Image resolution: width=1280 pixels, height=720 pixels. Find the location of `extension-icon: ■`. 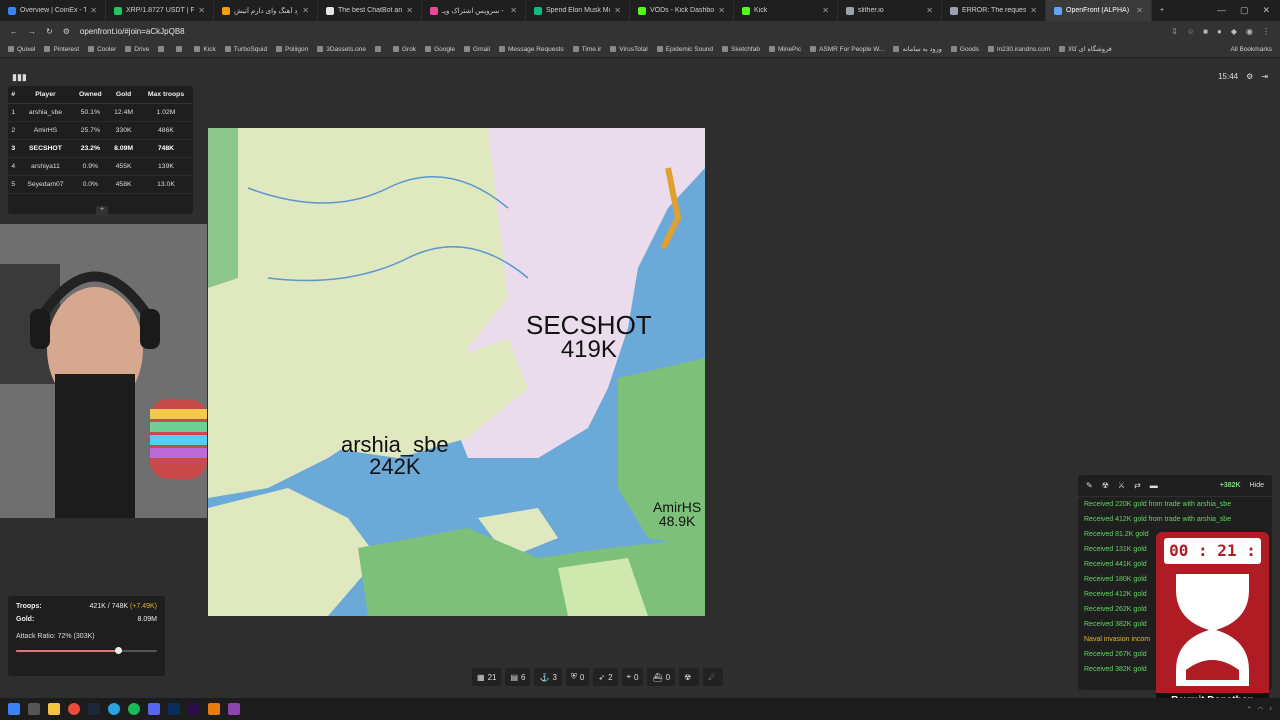

extension-icon: ■ is located at coordinates (1205, 31).